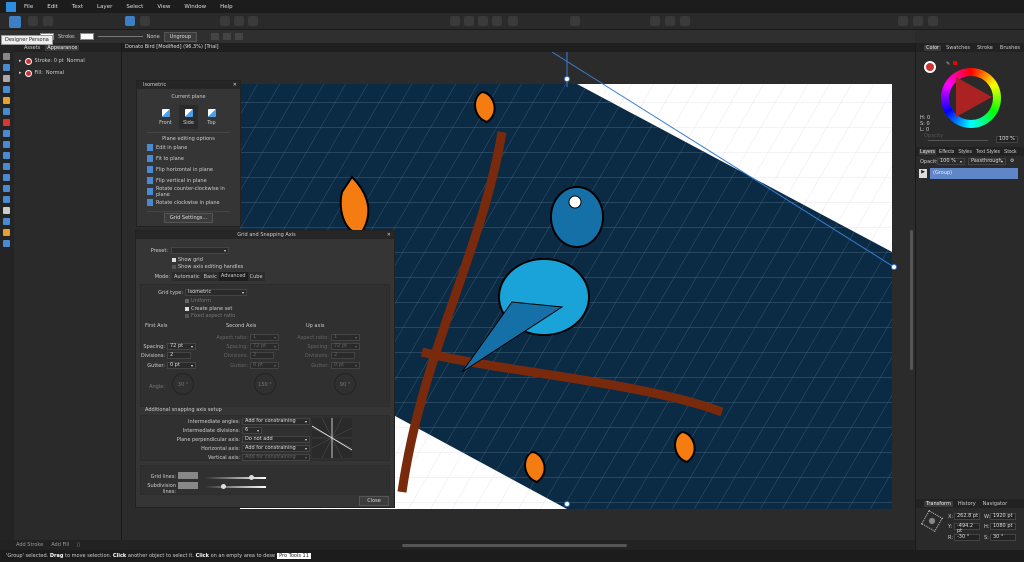  Describe the element at coordinates (48, 21) in the screenshot. I see `export-persona-icon` at that location.